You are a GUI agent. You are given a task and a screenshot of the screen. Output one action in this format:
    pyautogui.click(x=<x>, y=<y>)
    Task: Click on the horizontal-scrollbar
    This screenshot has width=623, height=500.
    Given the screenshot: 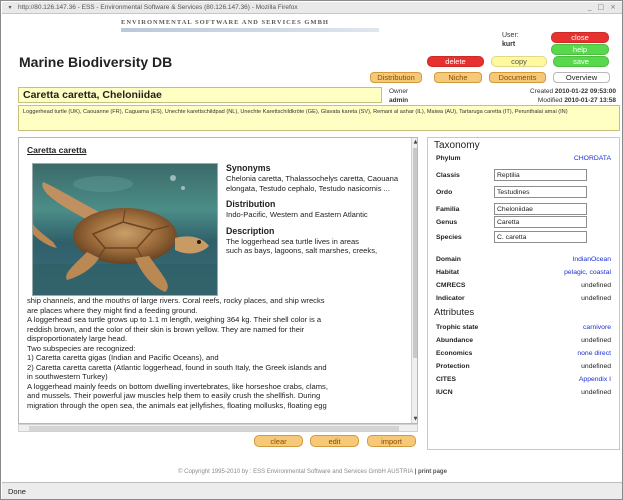 What is the action you would take?
    pyautogui.click(x=218, y=428)
    